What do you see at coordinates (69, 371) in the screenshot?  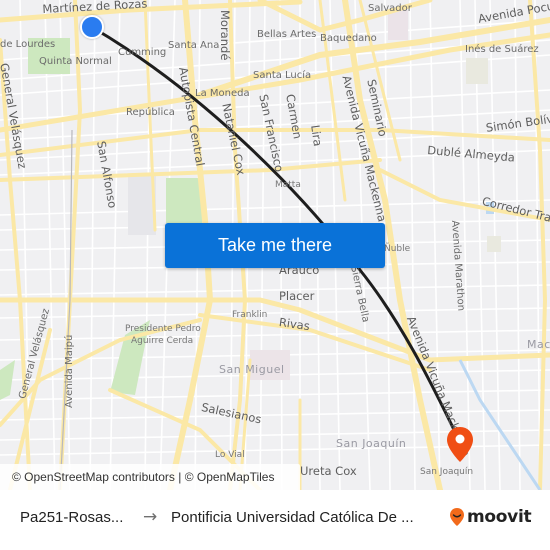 I see `label-avenida-maipu: Avenida Maipú` at bounding box center [69, 371].